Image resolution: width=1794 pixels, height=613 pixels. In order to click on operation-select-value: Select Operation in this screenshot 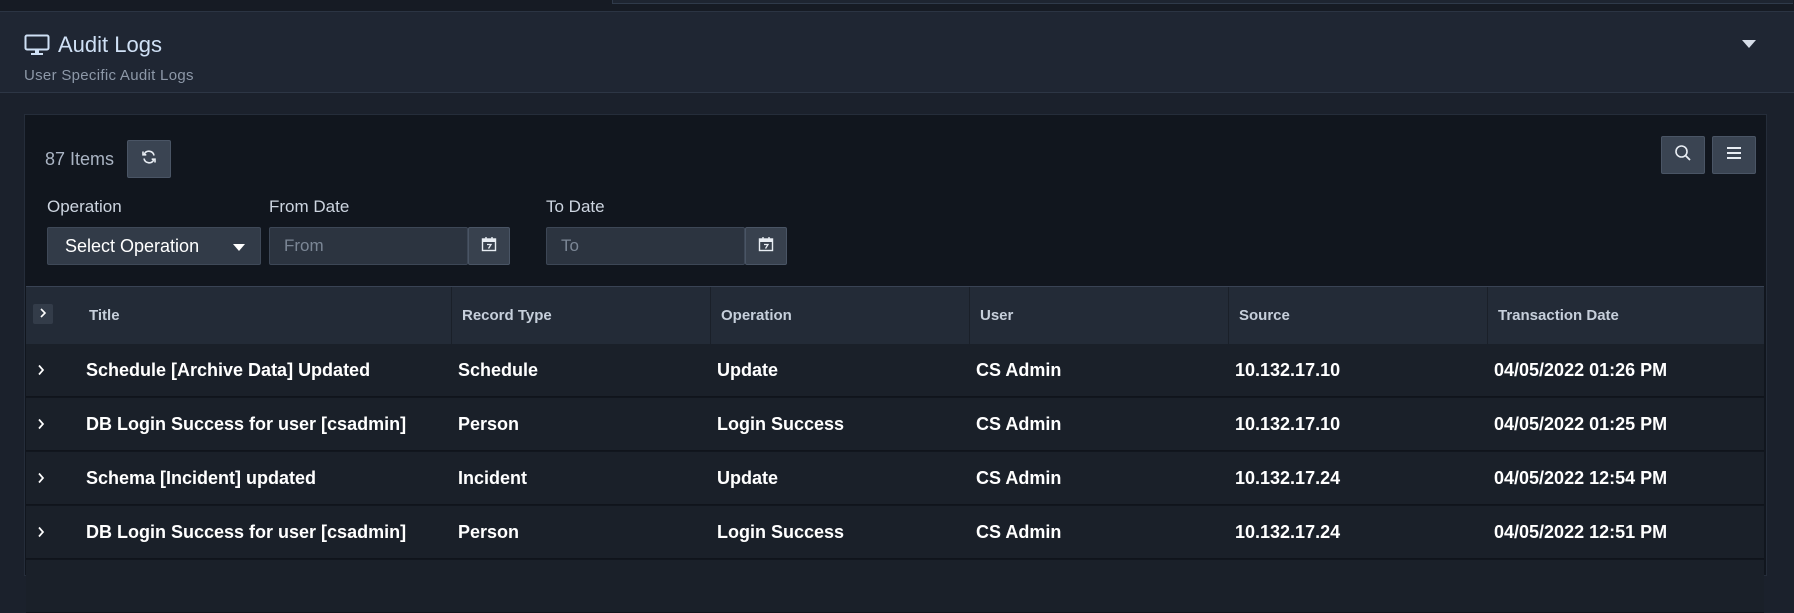, I will do `click(132, 245)`.